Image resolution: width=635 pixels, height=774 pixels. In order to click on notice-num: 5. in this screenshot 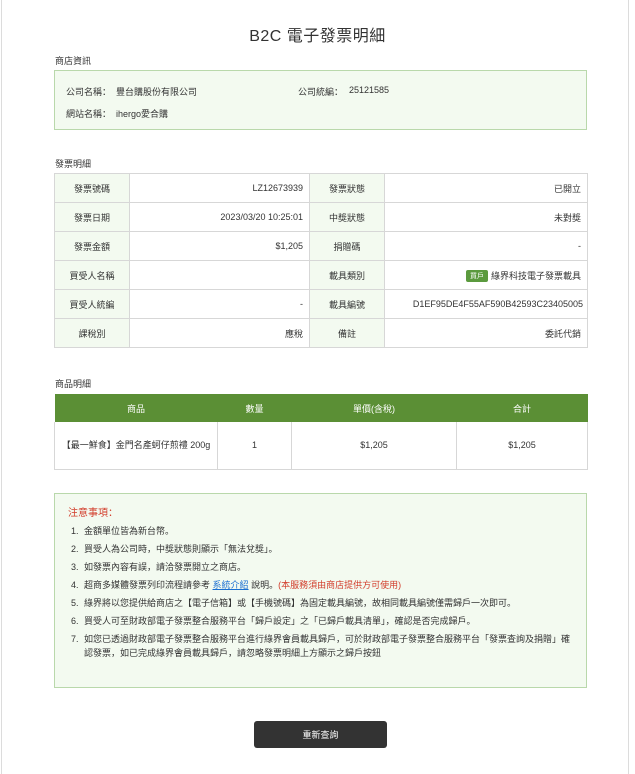, I will do `click(75, 603)`.